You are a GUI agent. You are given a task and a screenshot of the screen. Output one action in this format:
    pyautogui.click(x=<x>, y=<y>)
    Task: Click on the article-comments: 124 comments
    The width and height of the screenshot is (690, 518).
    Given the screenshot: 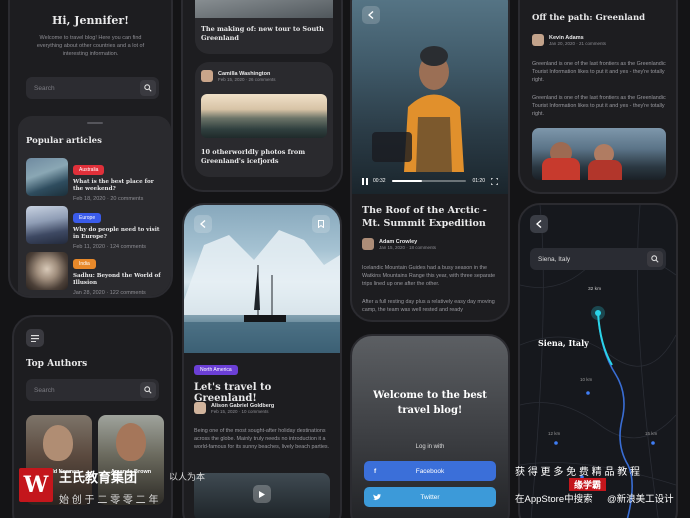 What is the action you would take?
    pyautogui.click(x=127, y=247)
    